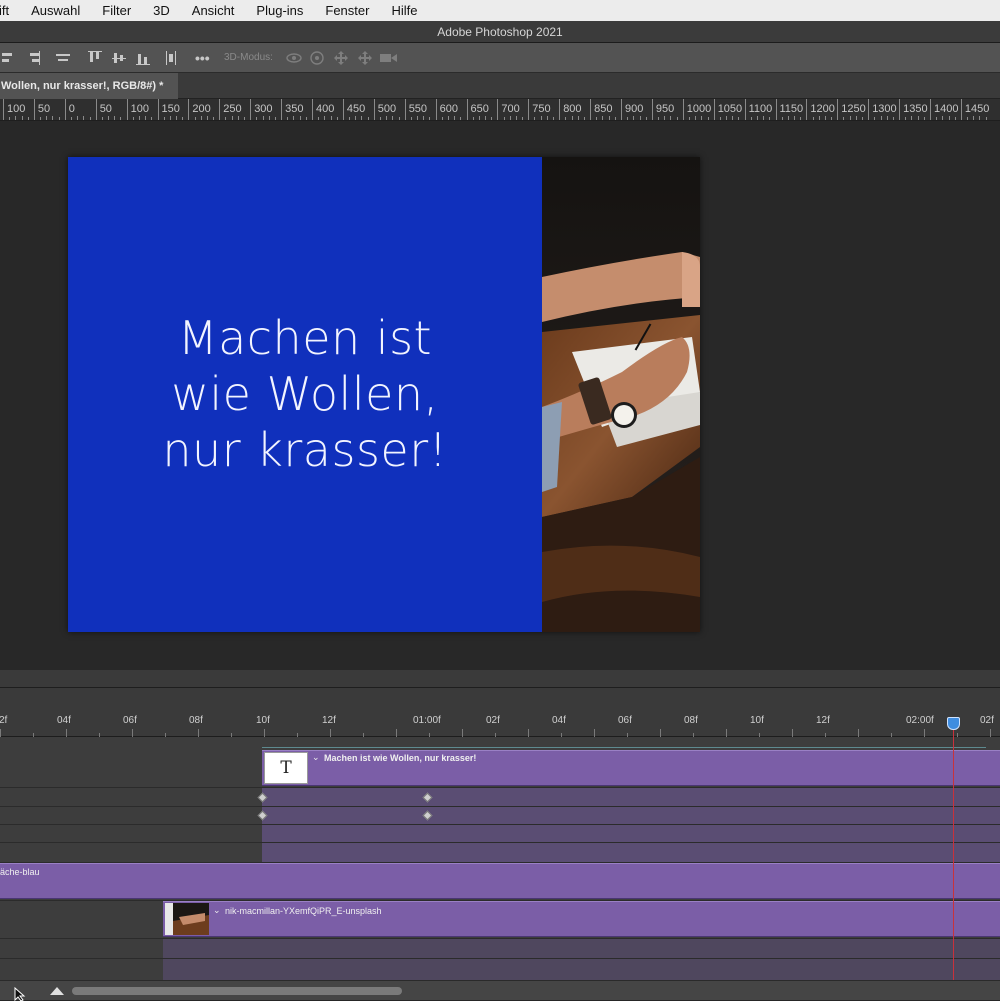 The image size is (1000, 1001). I want to click on ruler-label: 950, so click(665, 109).